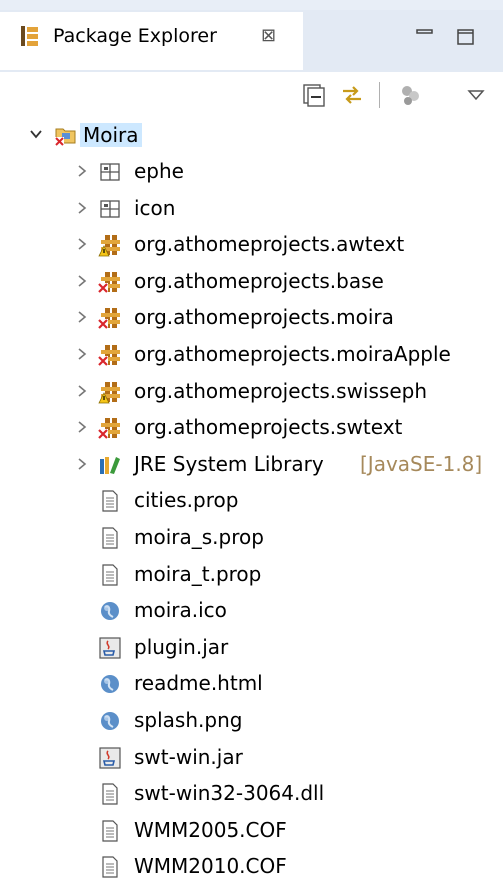 The height and width of the screenshot is (895, 503). I want to click on tree-item-label: org.athomeprojects.base, so click(259, 281).